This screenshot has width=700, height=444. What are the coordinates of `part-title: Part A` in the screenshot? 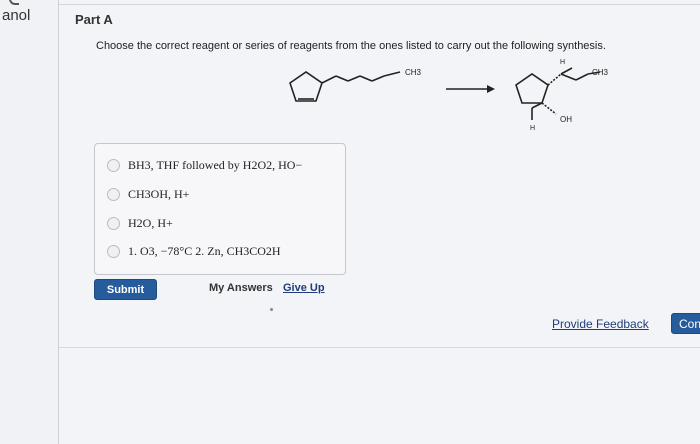 It's located at (94, 19).